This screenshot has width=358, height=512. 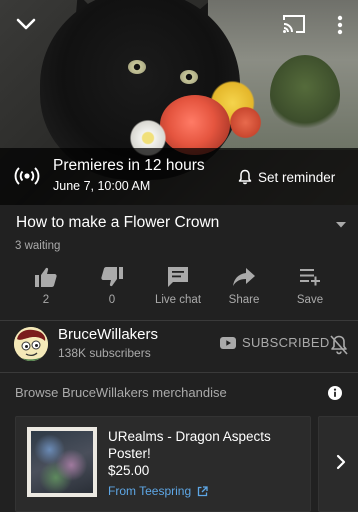 I want to click on product-source-link: From Teespring, so click(x=158, y=491).